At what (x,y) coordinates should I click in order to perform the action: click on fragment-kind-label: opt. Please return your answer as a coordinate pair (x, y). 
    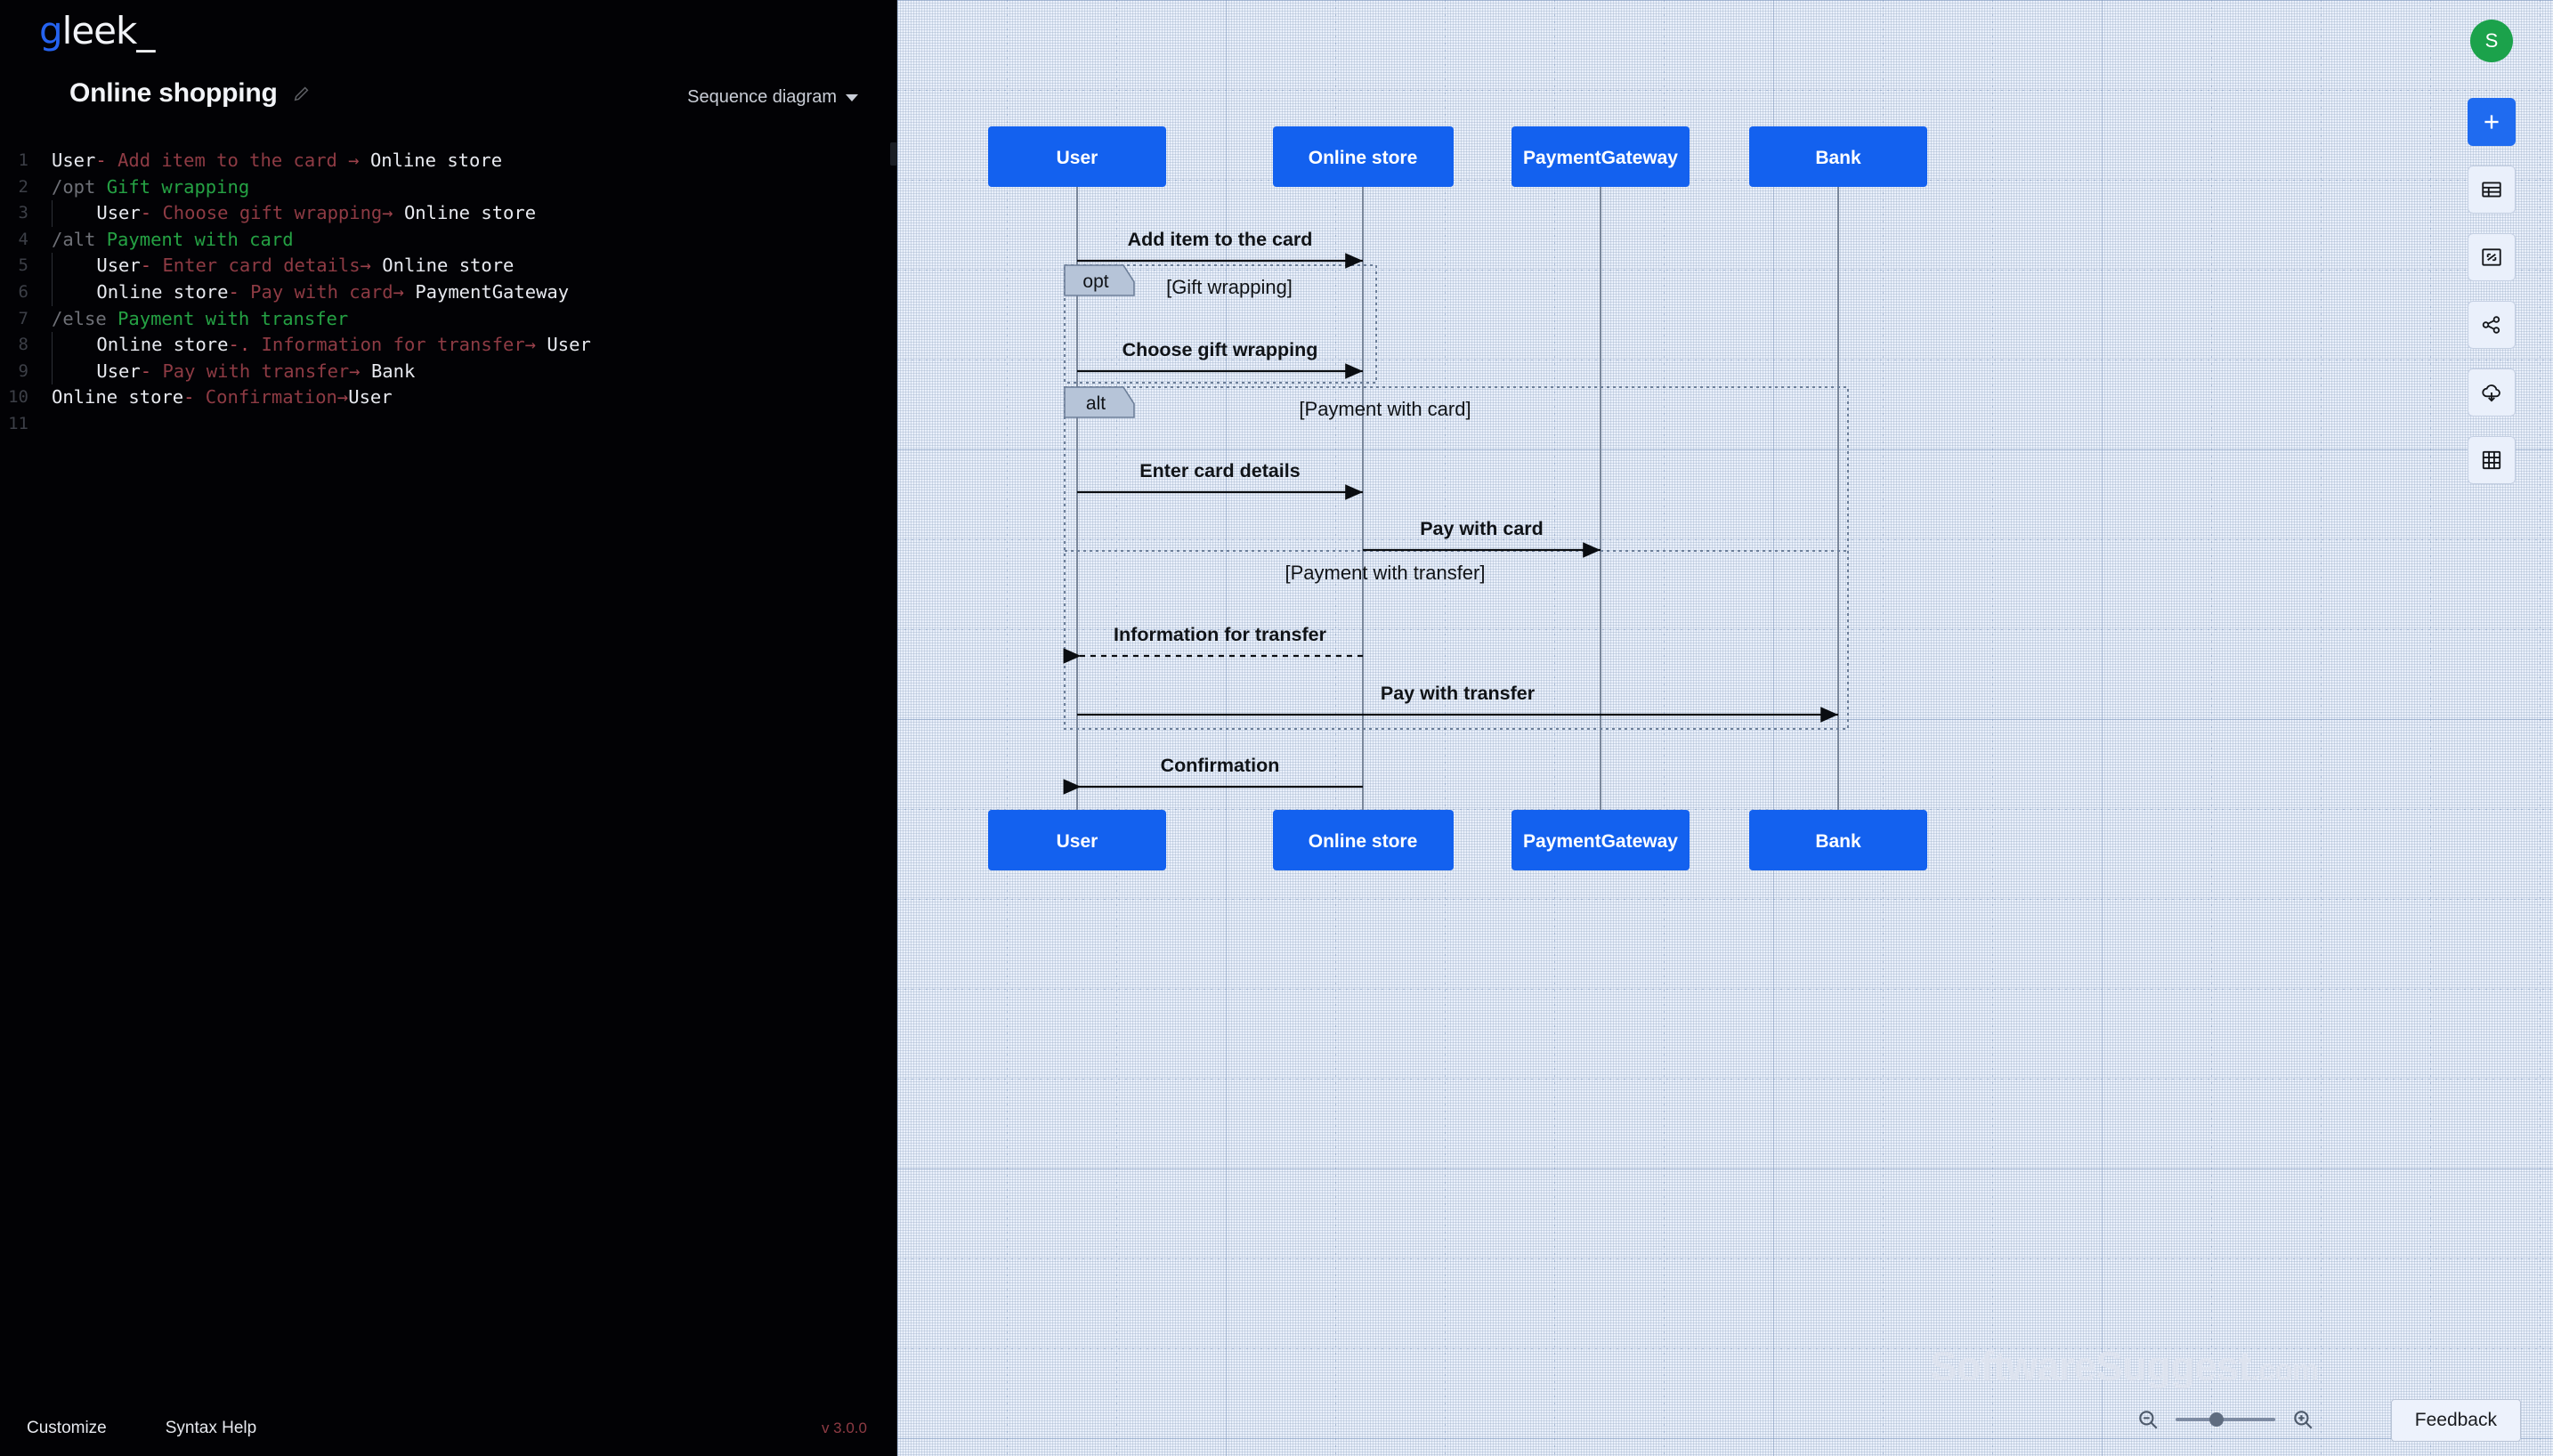
    Looking at the image, I should click on (1095, 281).